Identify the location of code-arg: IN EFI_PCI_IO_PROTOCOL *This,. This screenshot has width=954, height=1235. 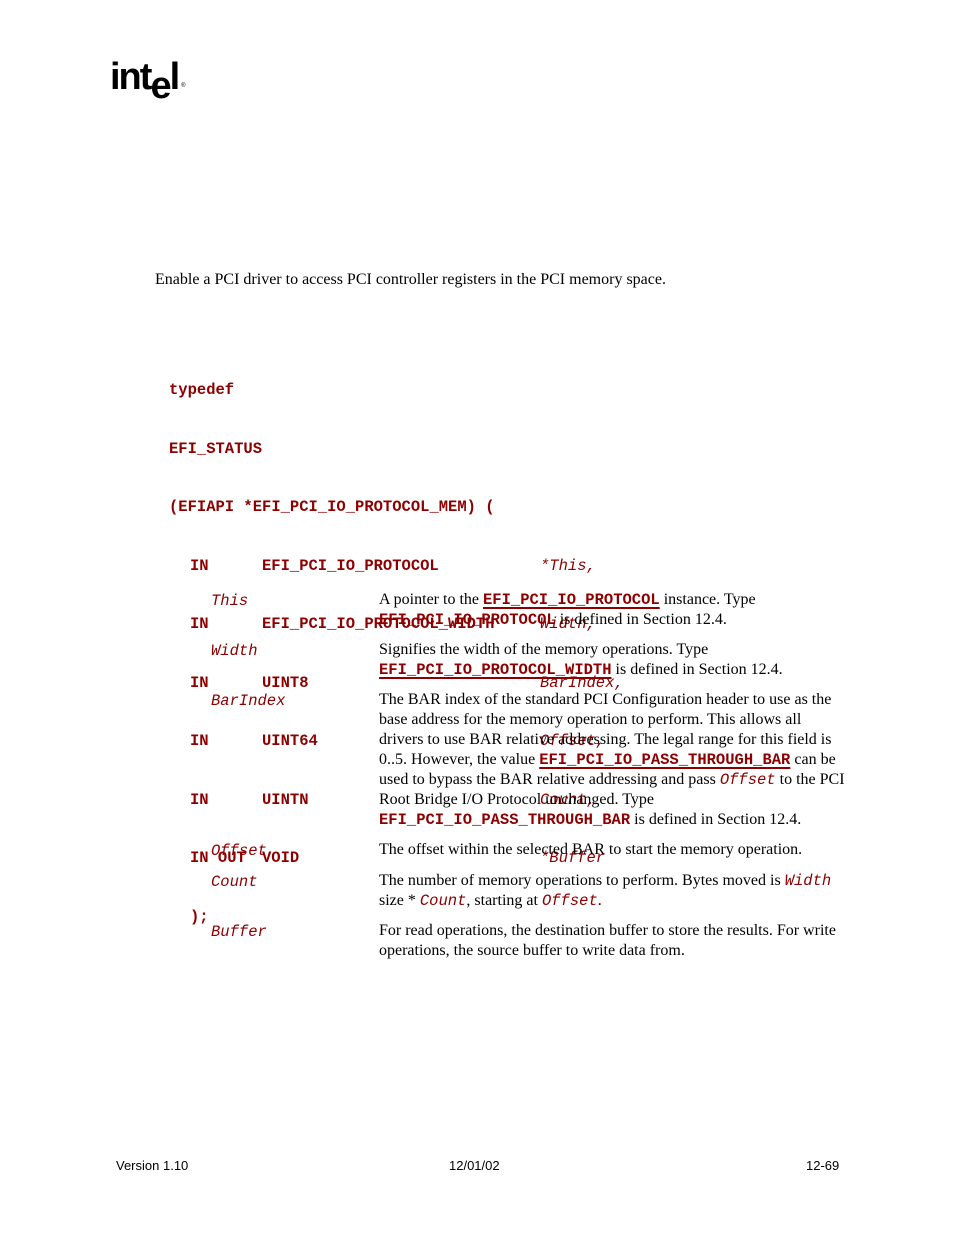
(396, 567).